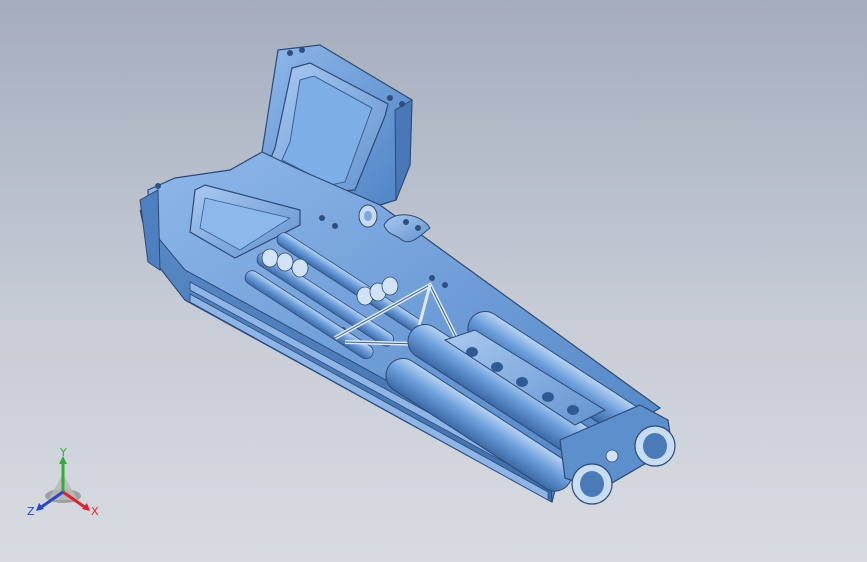 The height and width of the screenshot is (562, 867). Describe the element at coordinates (63, 453) in the screenshot. I see `triad-y-label: Y` at that location.